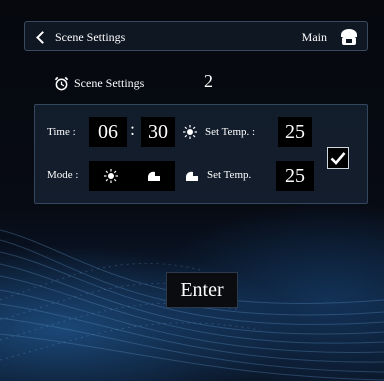 Image resolution: width=384 pixels, height=381 pixels. What do you see at coordinates (196, 36) in the screenshot?
I see `header-bar: Scene Settings Main` at bounding box center [196, 36].